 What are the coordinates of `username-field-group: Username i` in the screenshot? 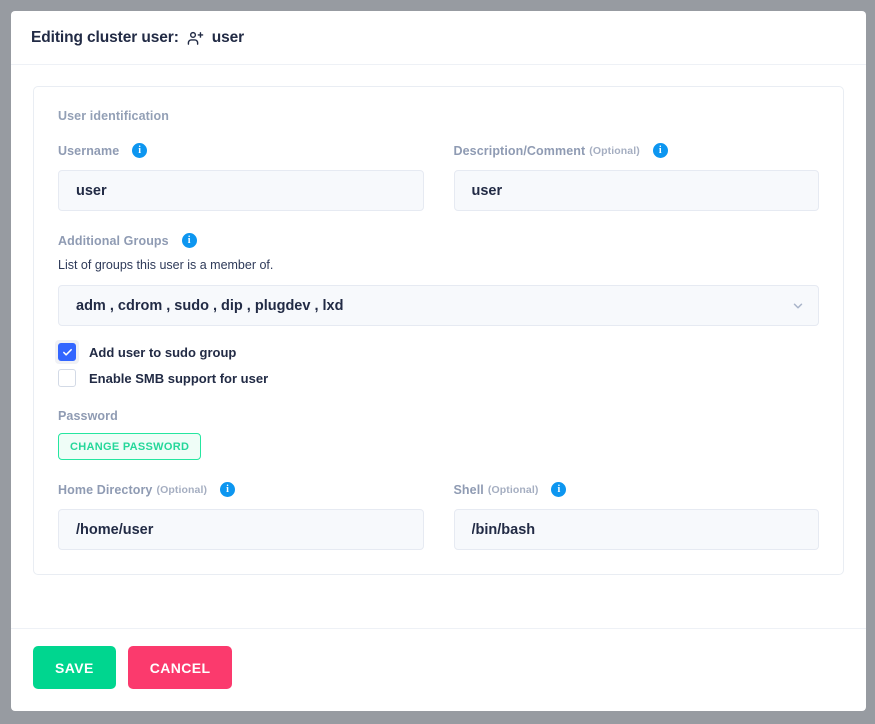 It's located at (241, 177).